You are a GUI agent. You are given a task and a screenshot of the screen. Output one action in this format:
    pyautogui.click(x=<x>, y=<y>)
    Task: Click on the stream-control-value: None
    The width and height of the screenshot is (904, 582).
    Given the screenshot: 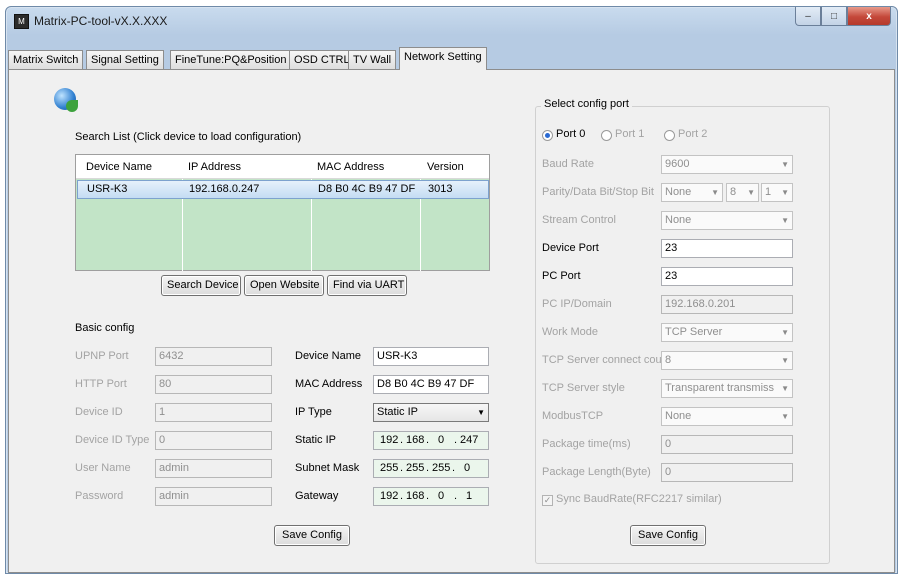 What is the action you would take?
    pyautogui.click(x=678, y=220)
    